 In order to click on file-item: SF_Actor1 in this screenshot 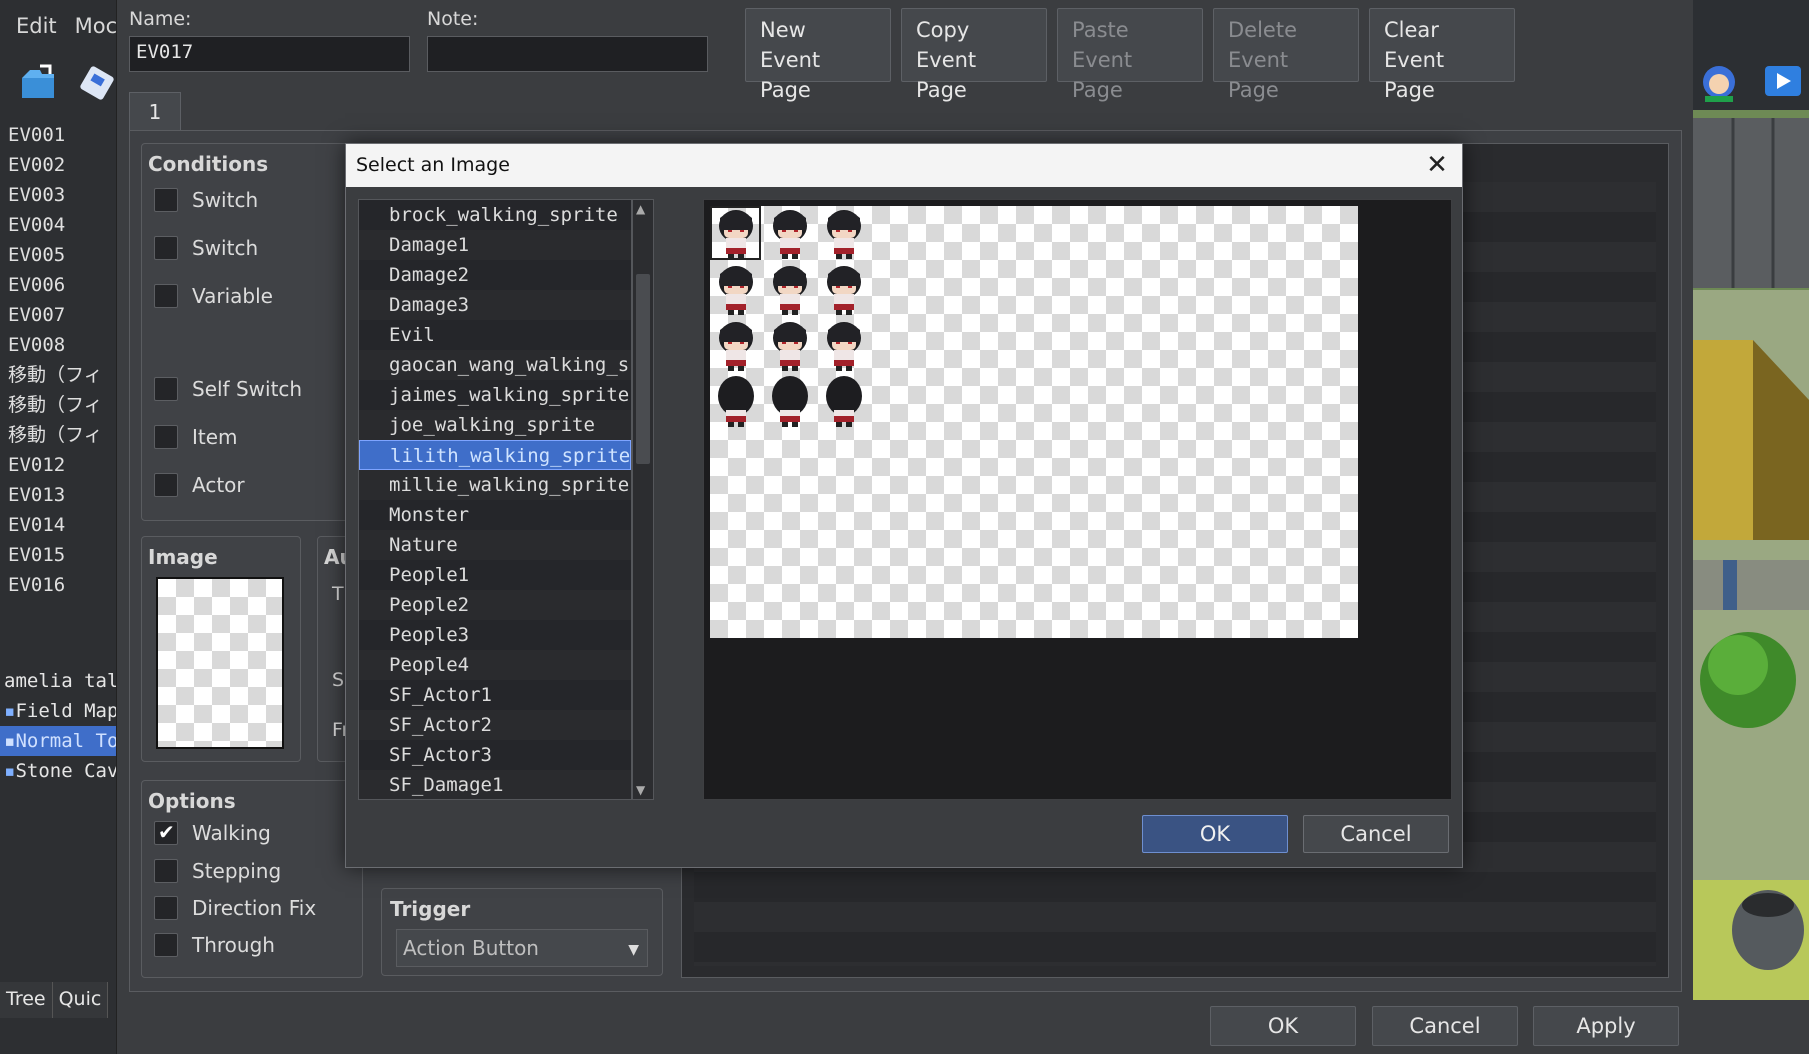, I will do `click(495, 695)`.